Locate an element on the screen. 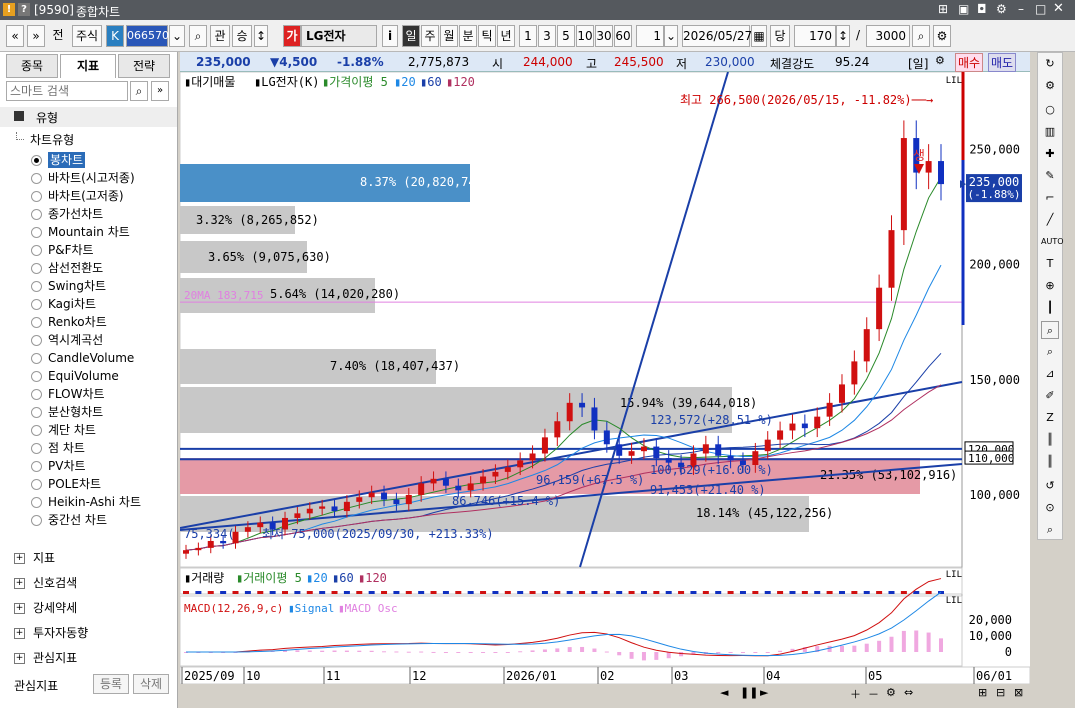 The height and width of the screenshot is (708, 1075). num-5: 5 is located at coordinates (566, 36).